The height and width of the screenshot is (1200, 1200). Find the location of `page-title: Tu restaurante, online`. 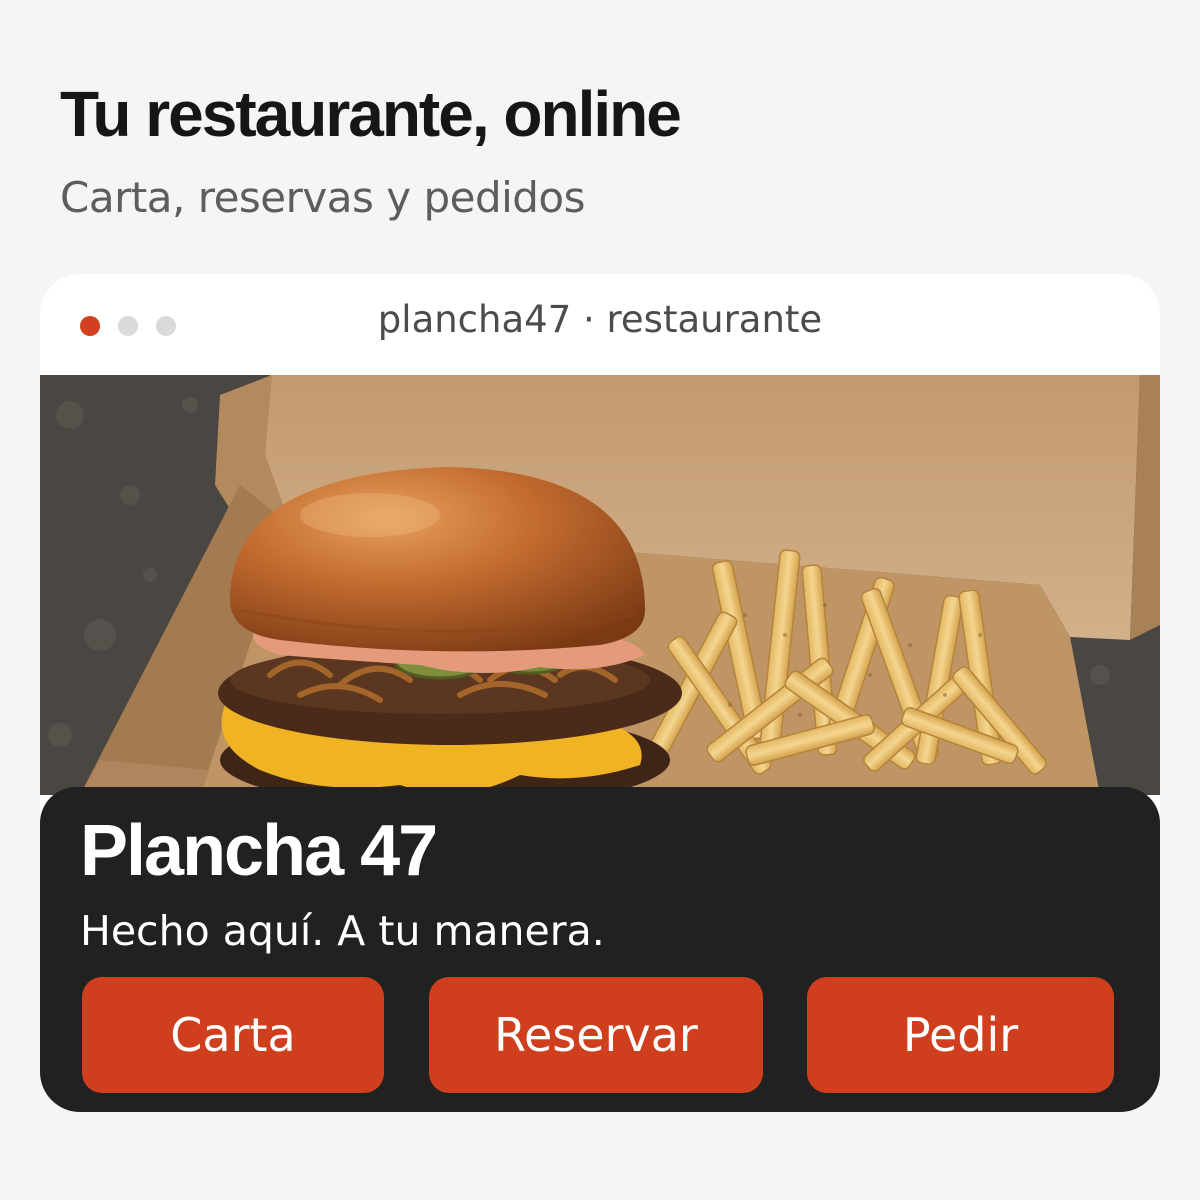

page-title: Tu restaurante, online is located at coordinates (371, 114).